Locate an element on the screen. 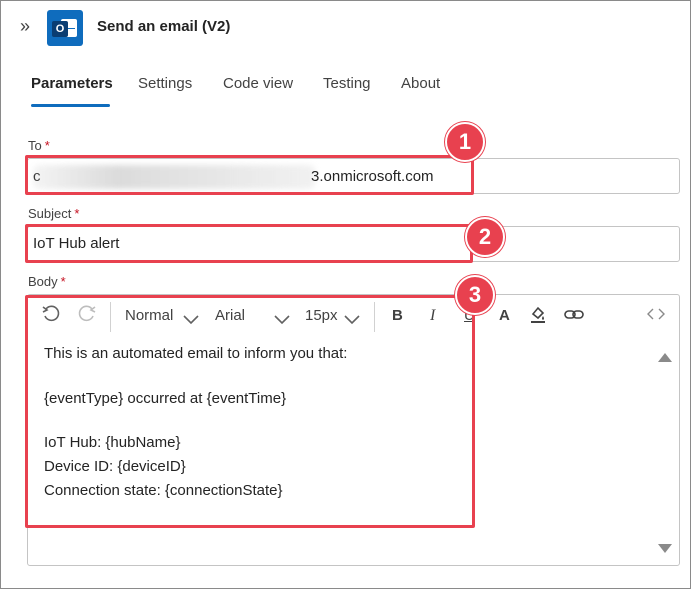  callout-badge-1: 1 is located at coordinates (465, 142).